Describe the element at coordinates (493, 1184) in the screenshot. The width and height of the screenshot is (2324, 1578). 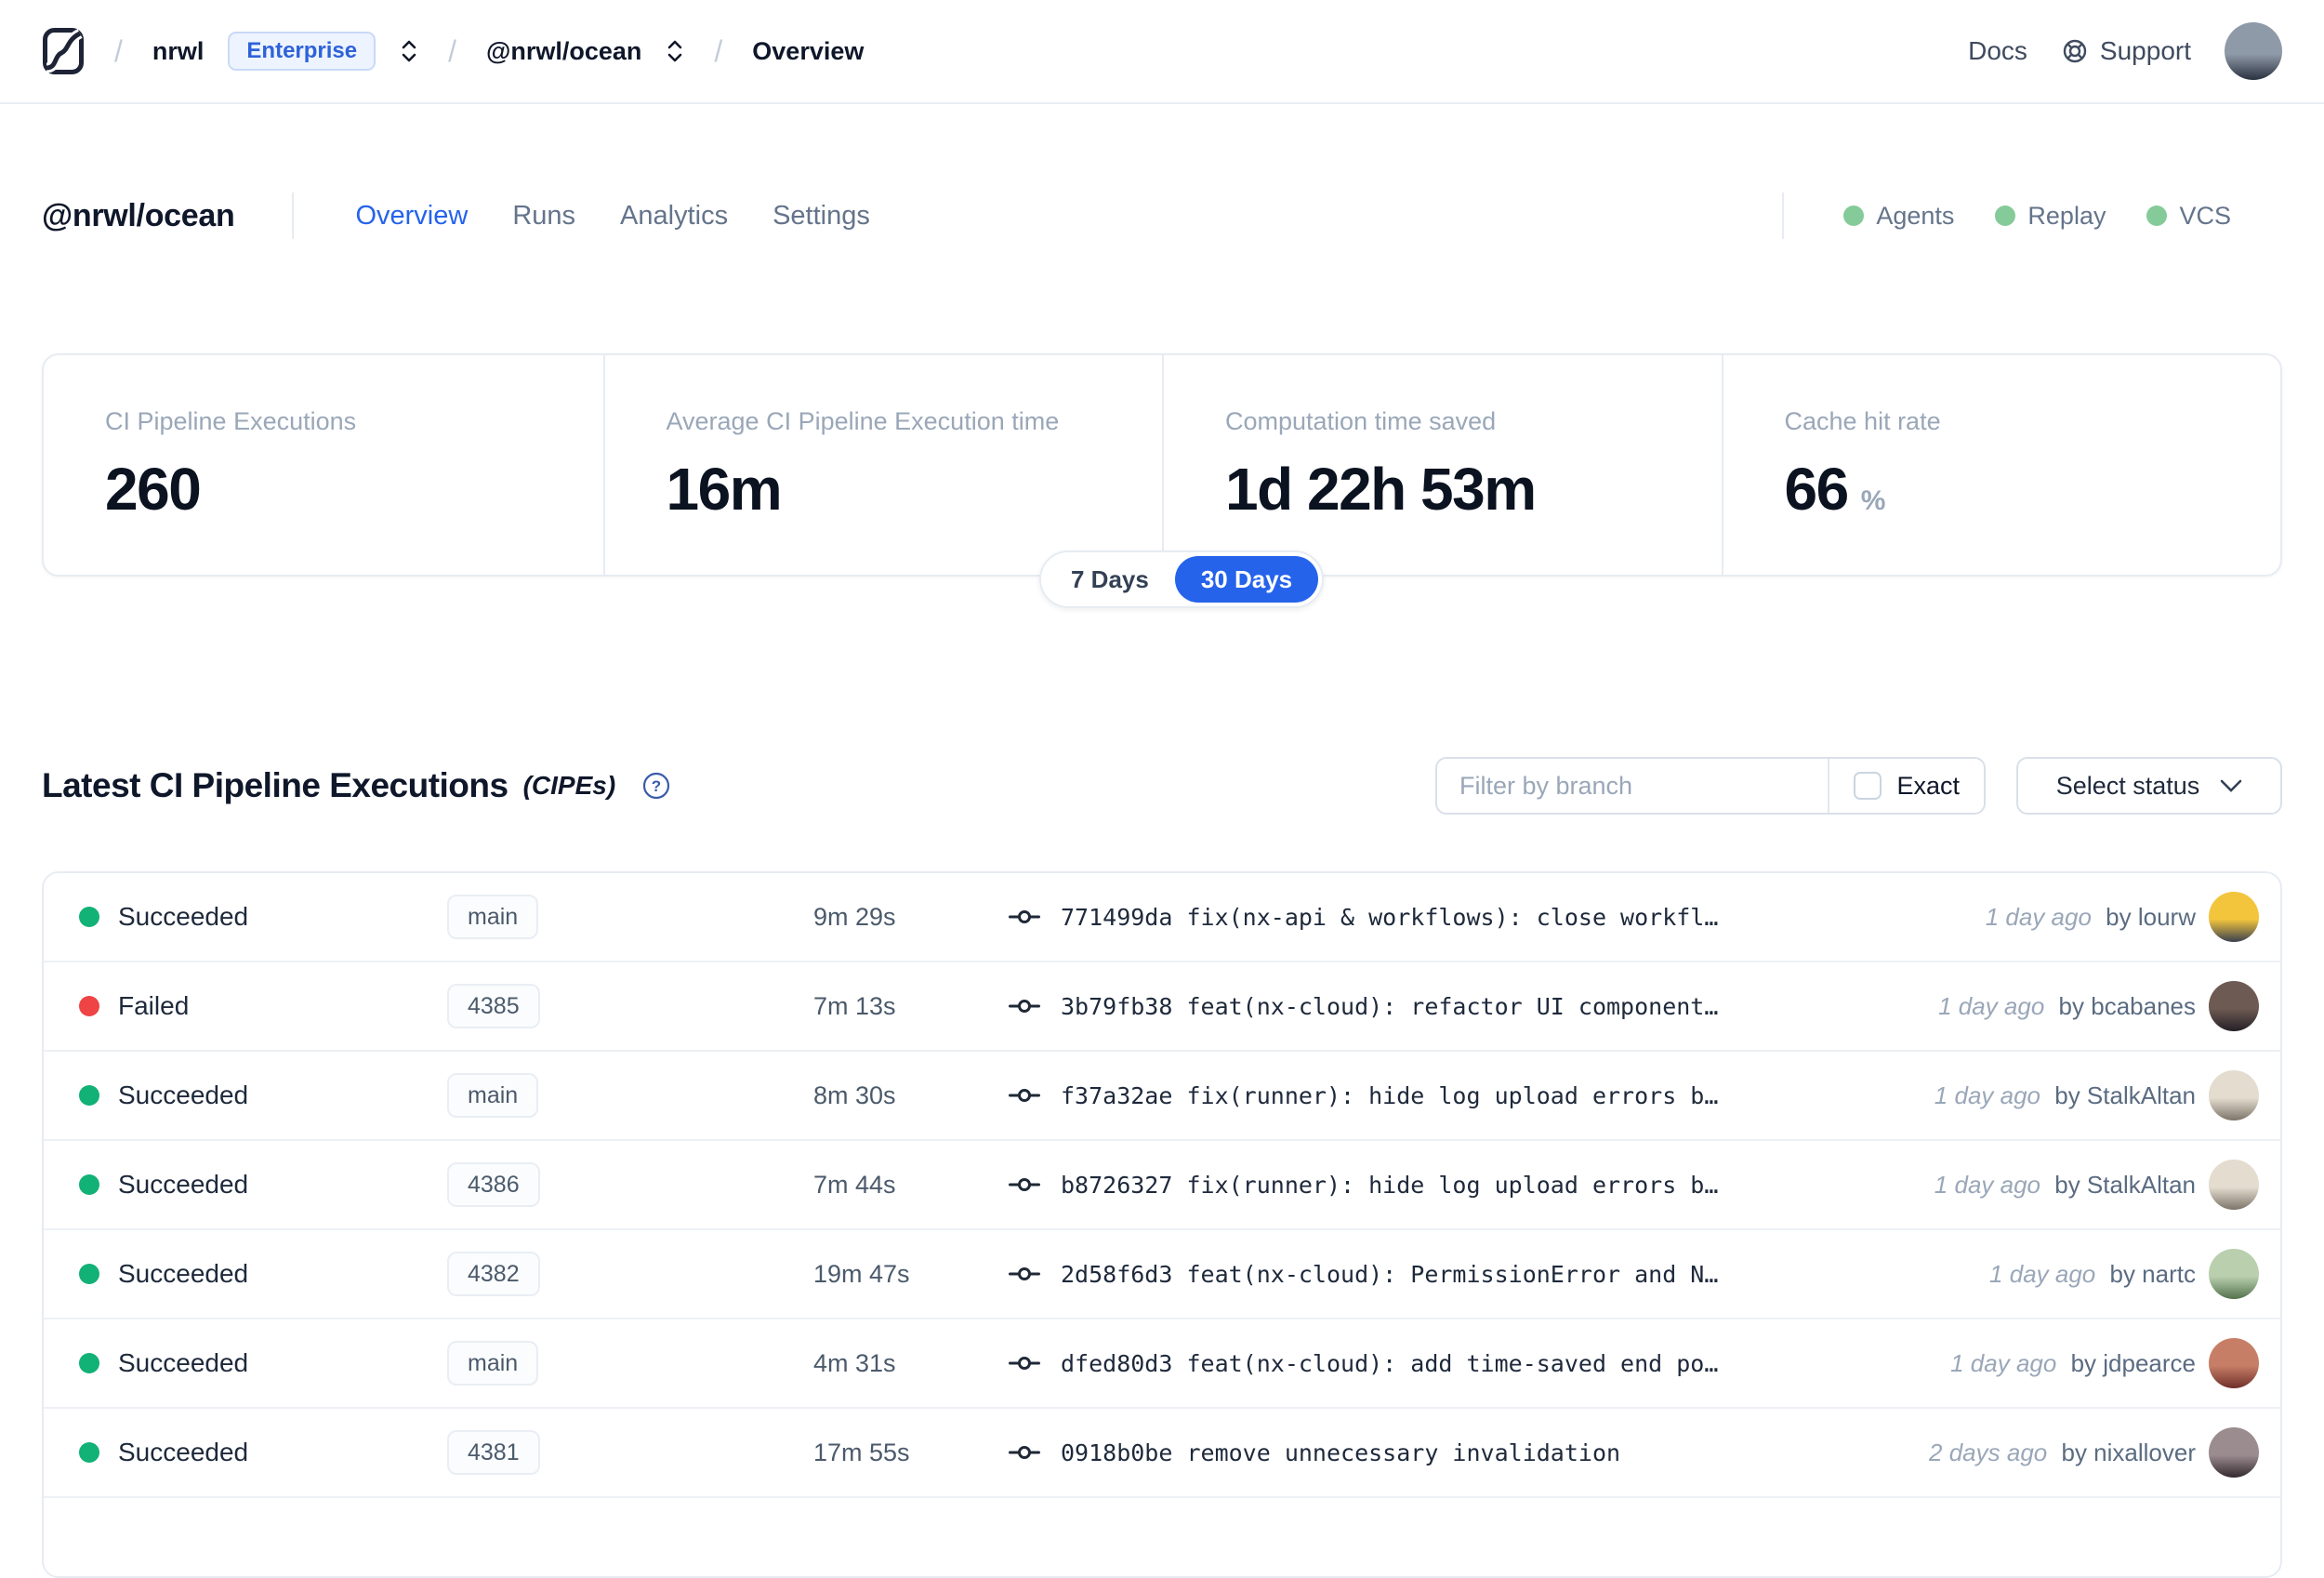
I see `branch-badge: 4386` at that location.